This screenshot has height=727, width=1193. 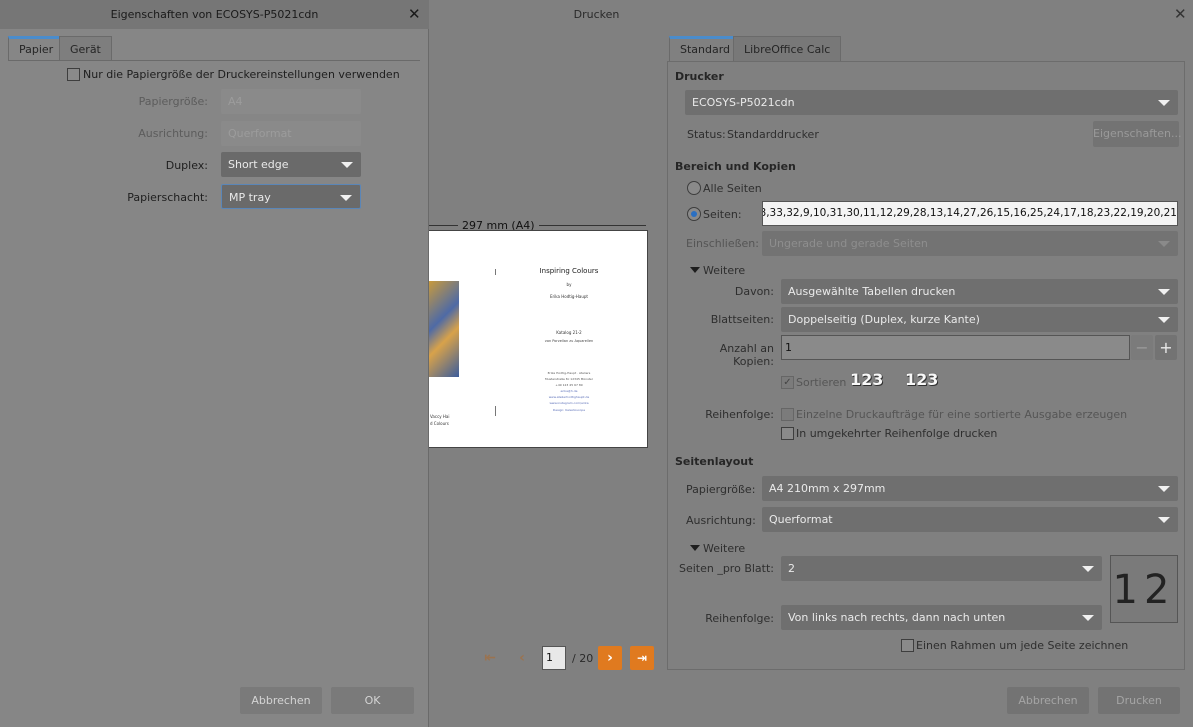 I want to click on preview-title: Inspiring Colours, so click(x=569, y=271).